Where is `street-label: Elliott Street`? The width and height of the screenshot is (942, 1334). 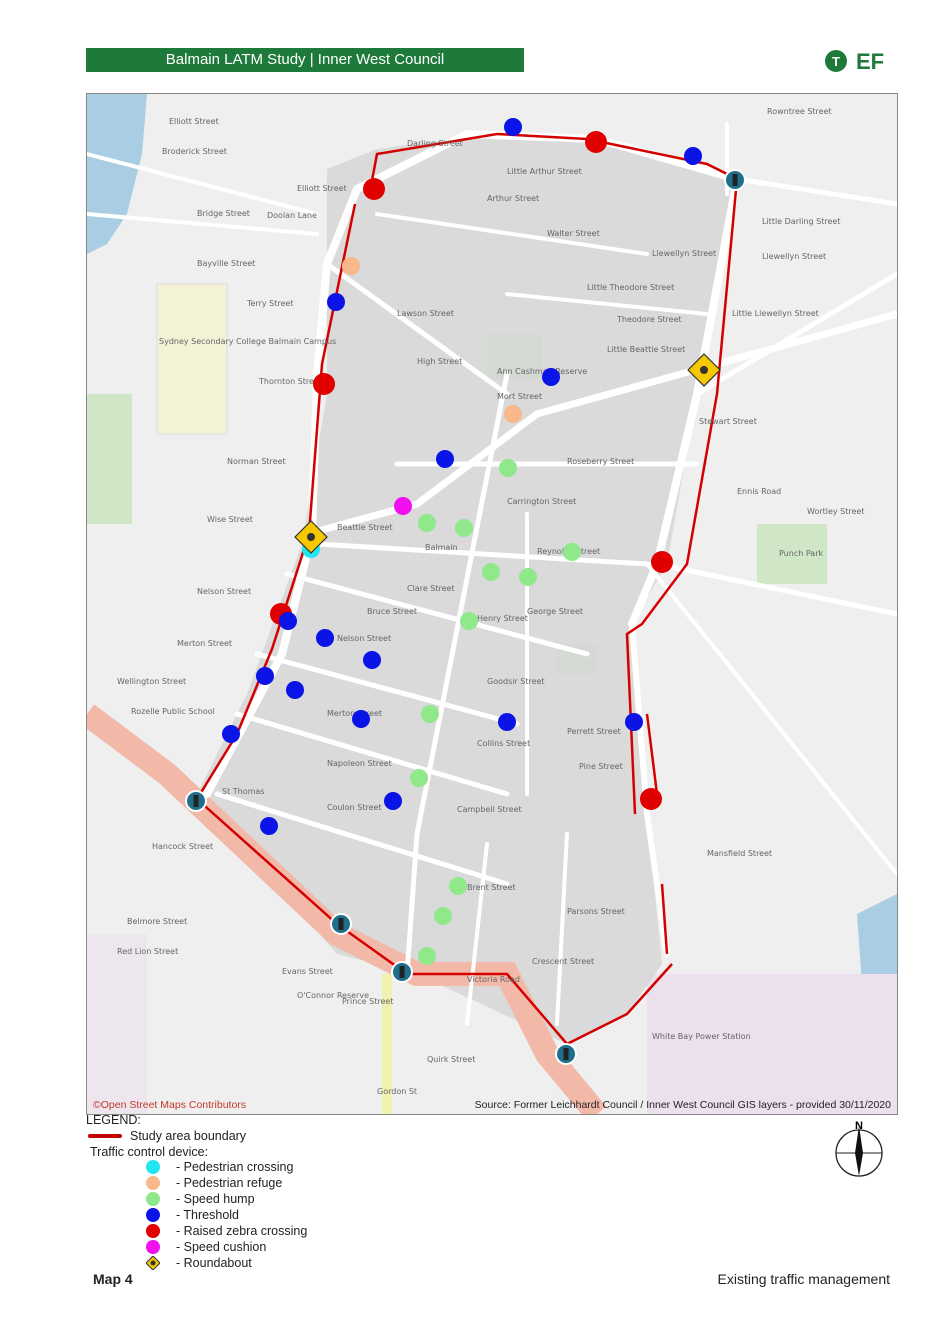 street-label: Elliott Street is located at coordinates (194, 121).